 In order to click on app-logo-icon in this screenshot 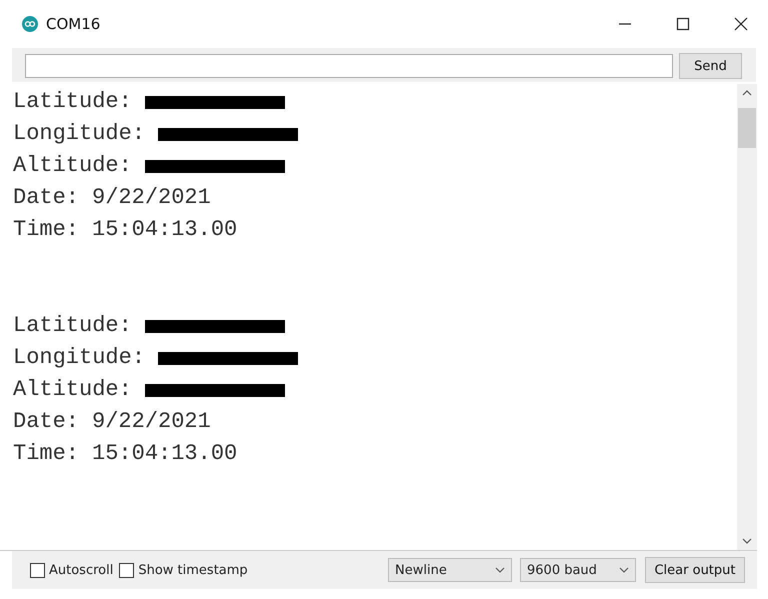, I will do `click(30, 24)`.